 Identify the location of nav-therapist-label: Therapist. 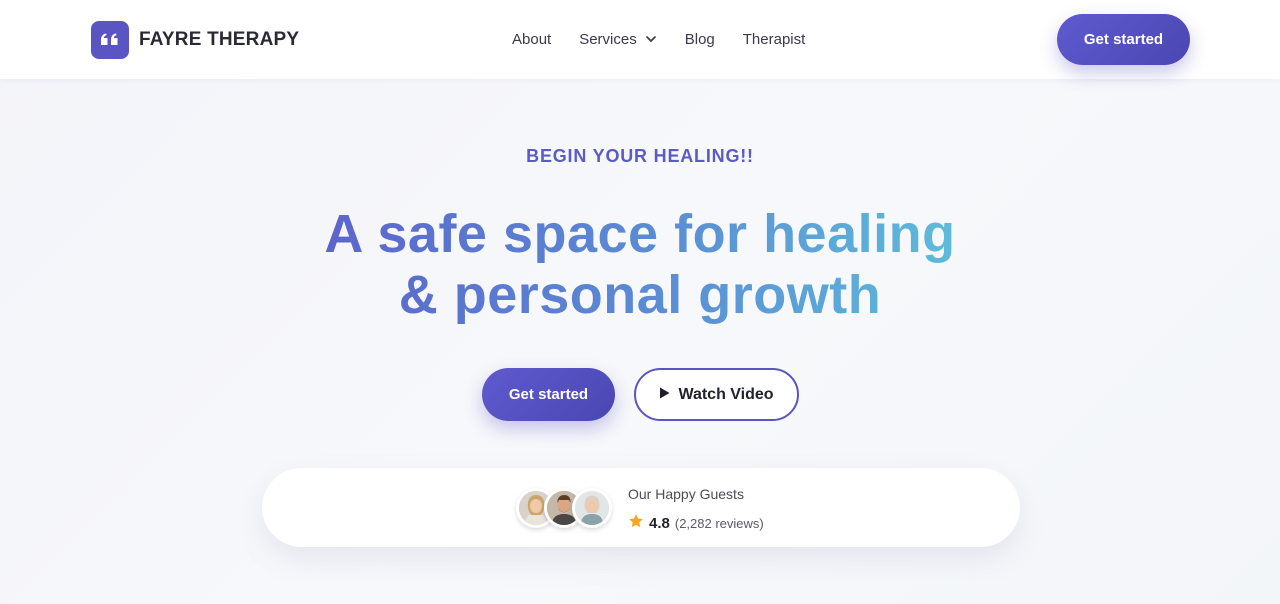
(774, 39).